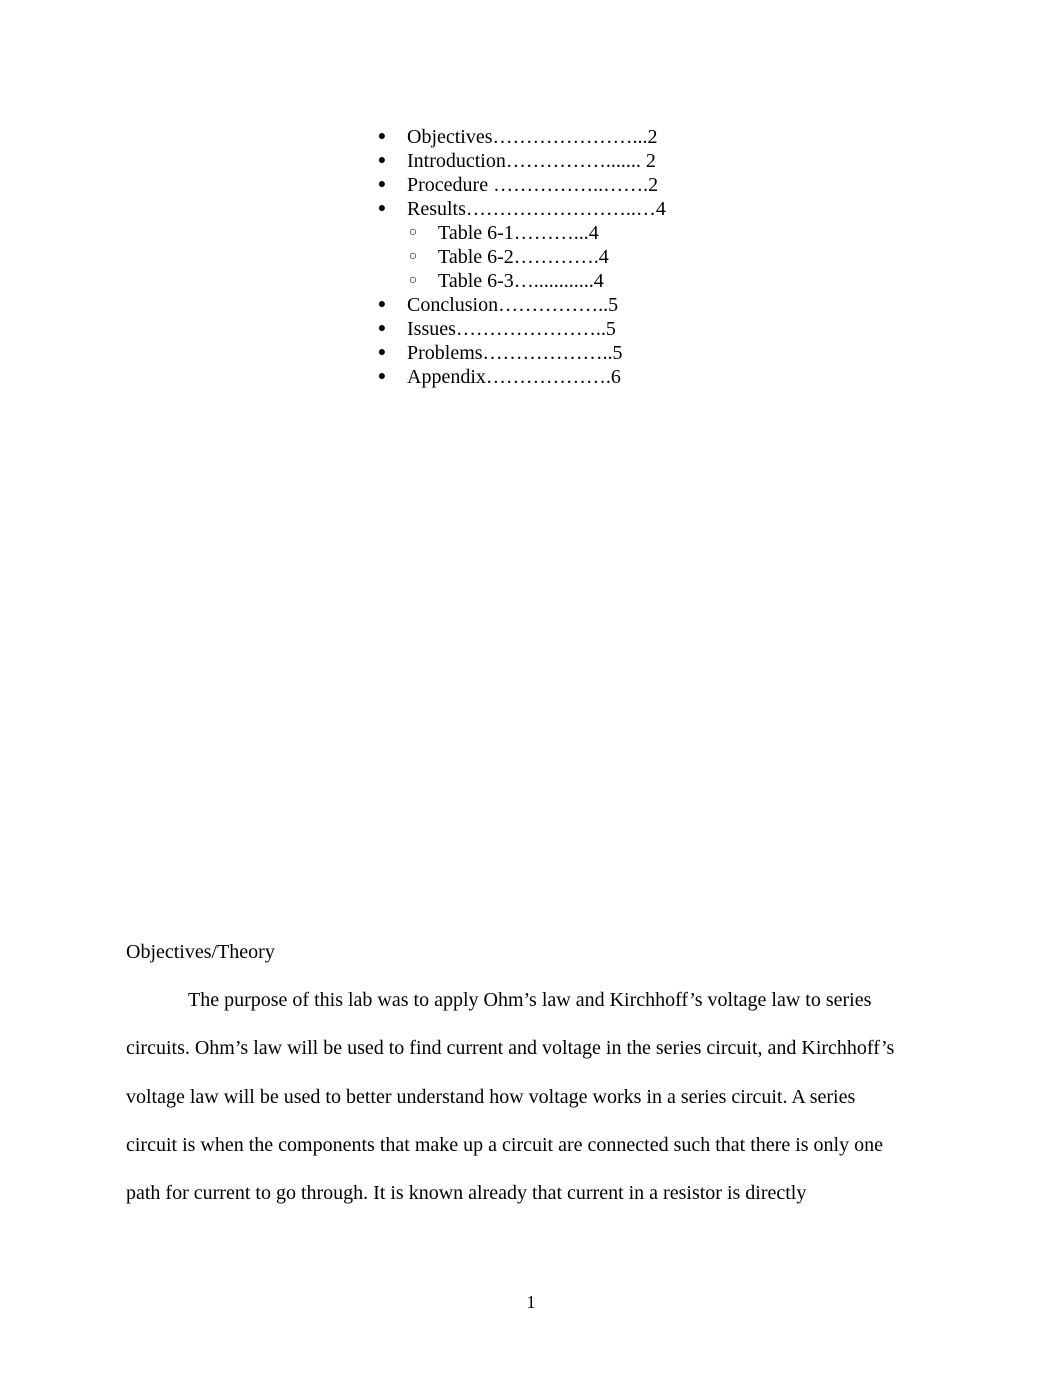 This screenshot has width=1062, height=1376. I want to click on toc-item-label: Issues…………………..5, so click(511, 329).